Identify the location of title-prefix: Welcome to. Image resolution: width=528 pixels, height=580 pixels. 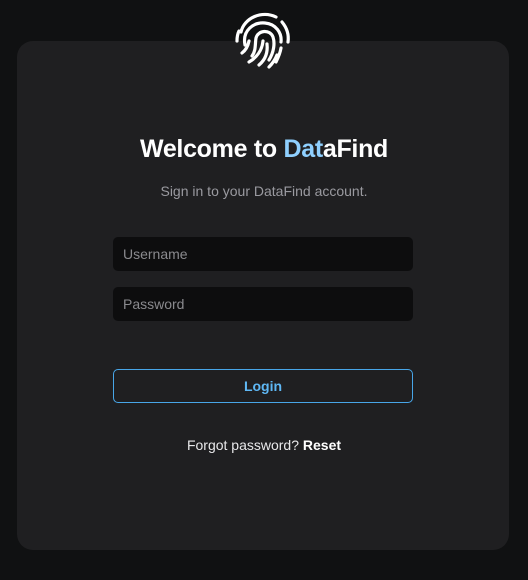
(211, 149).